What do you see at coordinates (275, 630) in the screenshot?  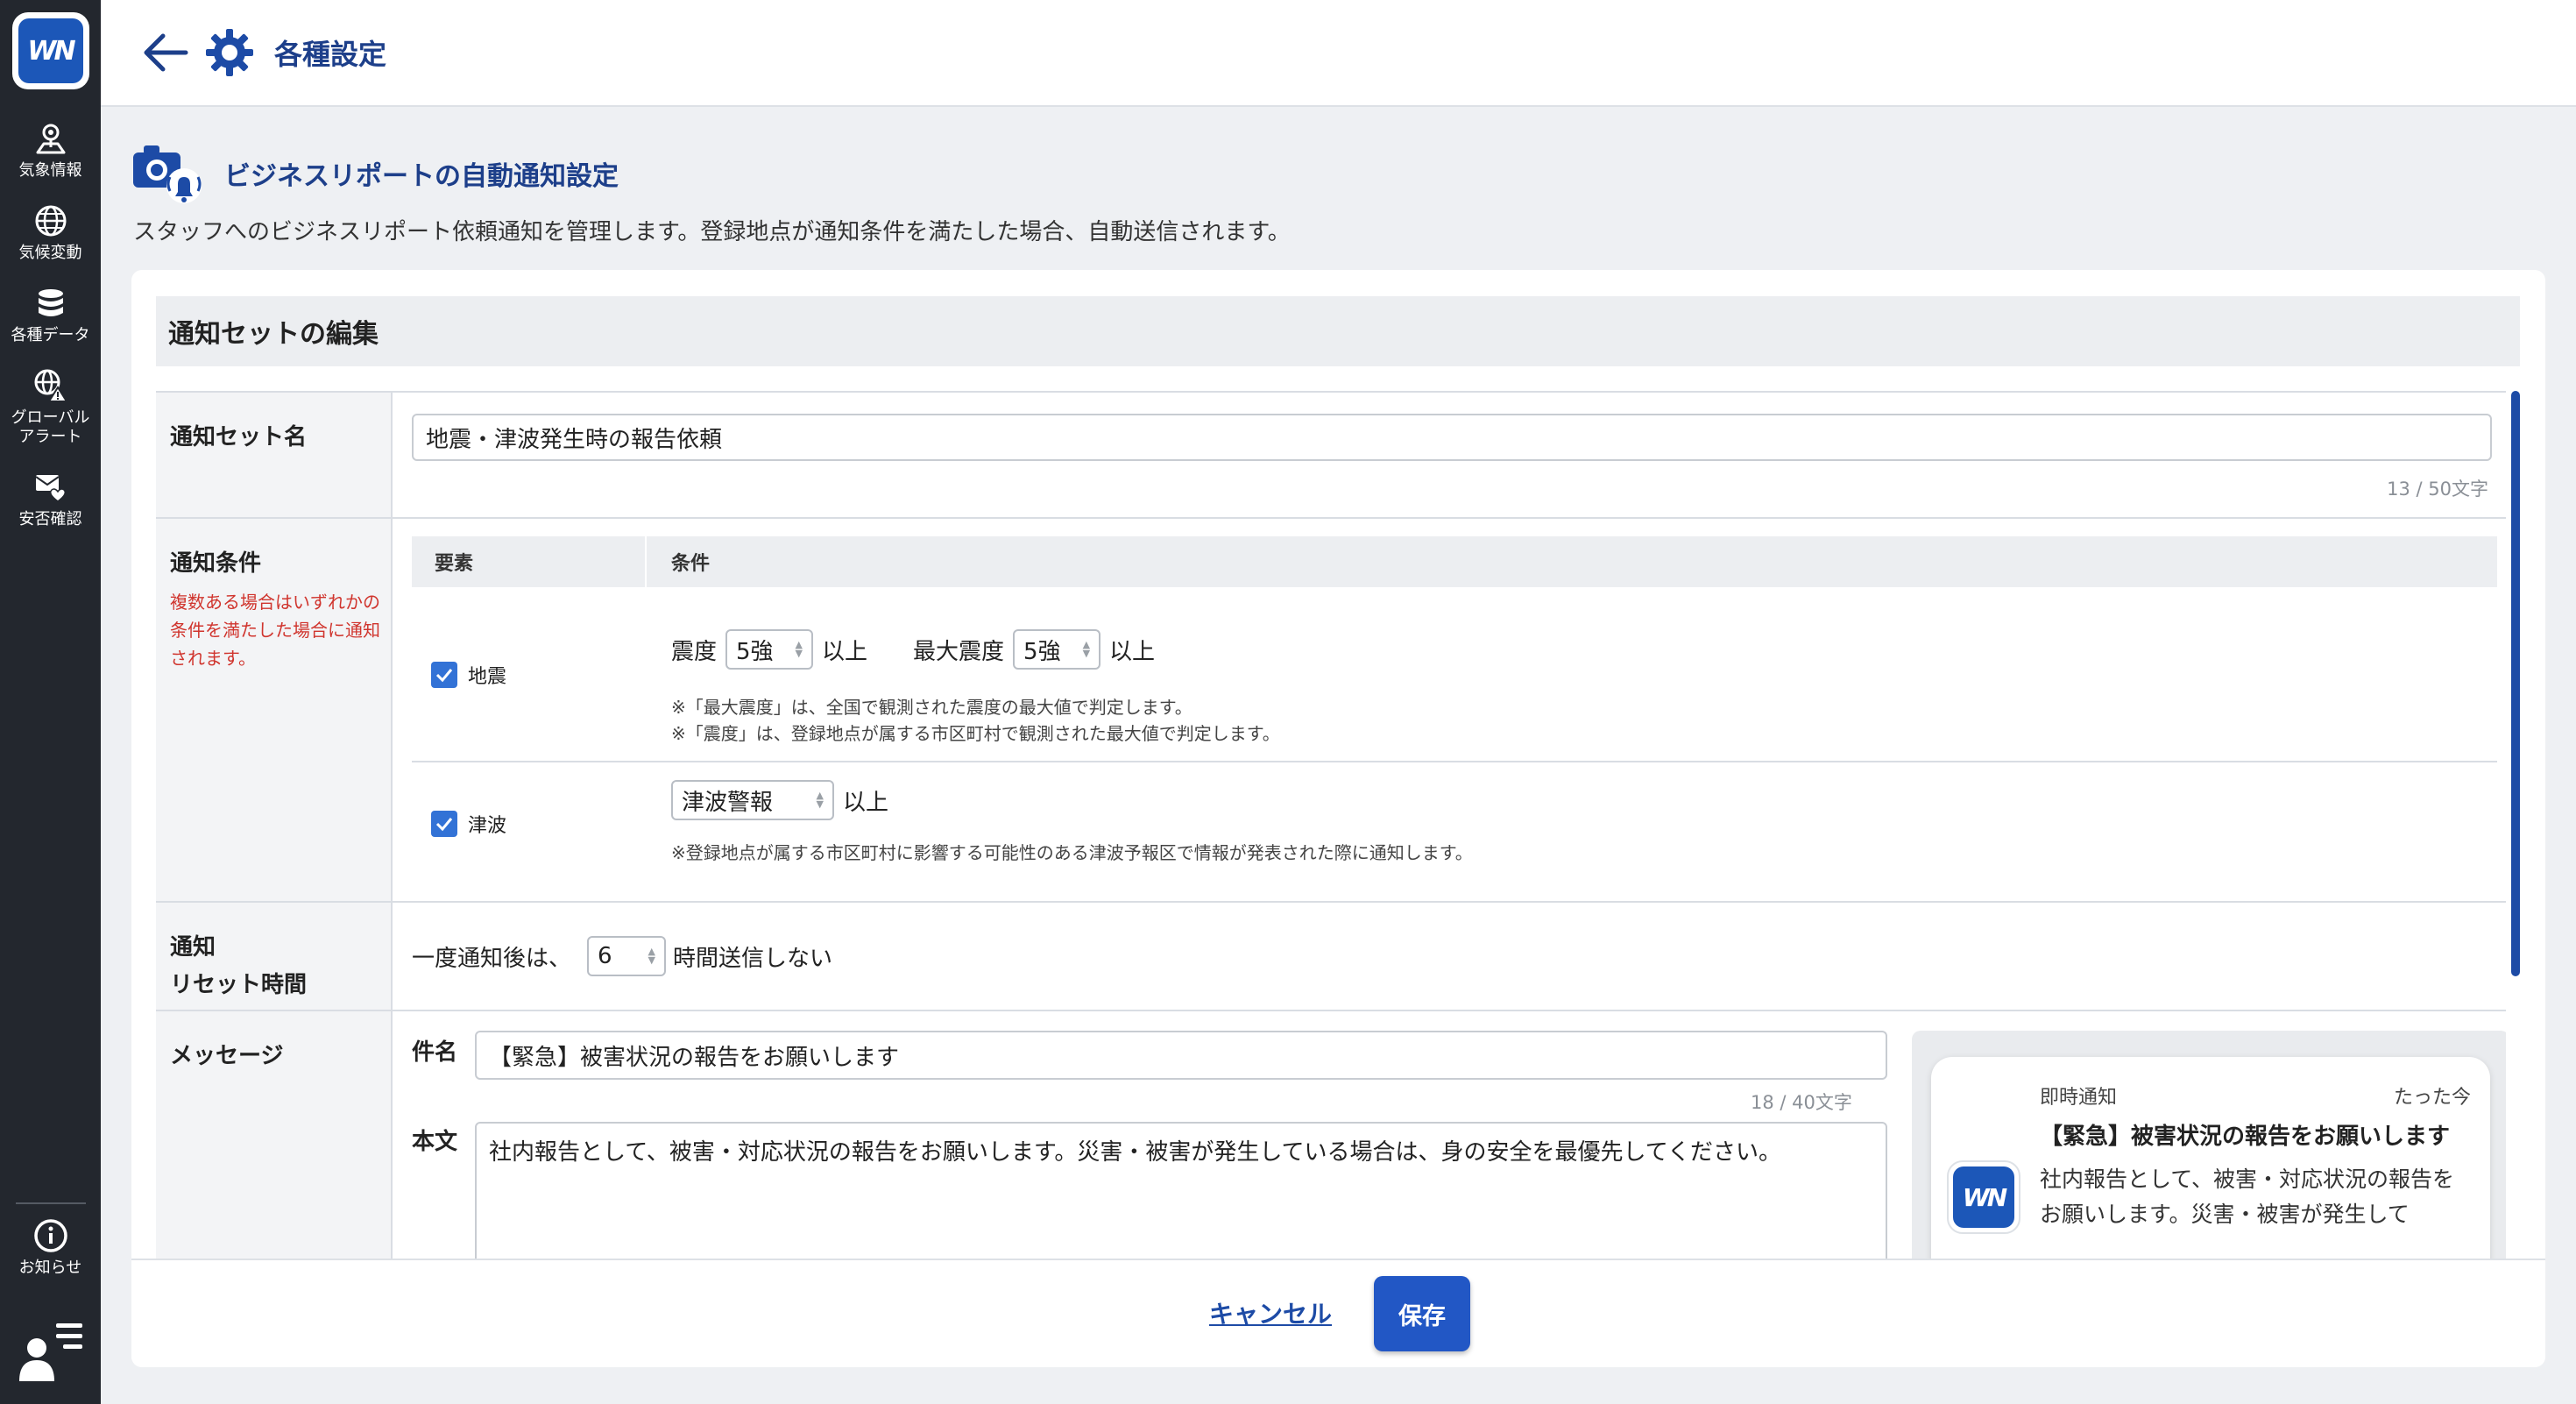 I see `conditions-hint: 複数ある場合はいずれかの条件を満たした場合に通知されます。` at bounding box center [275, 630].